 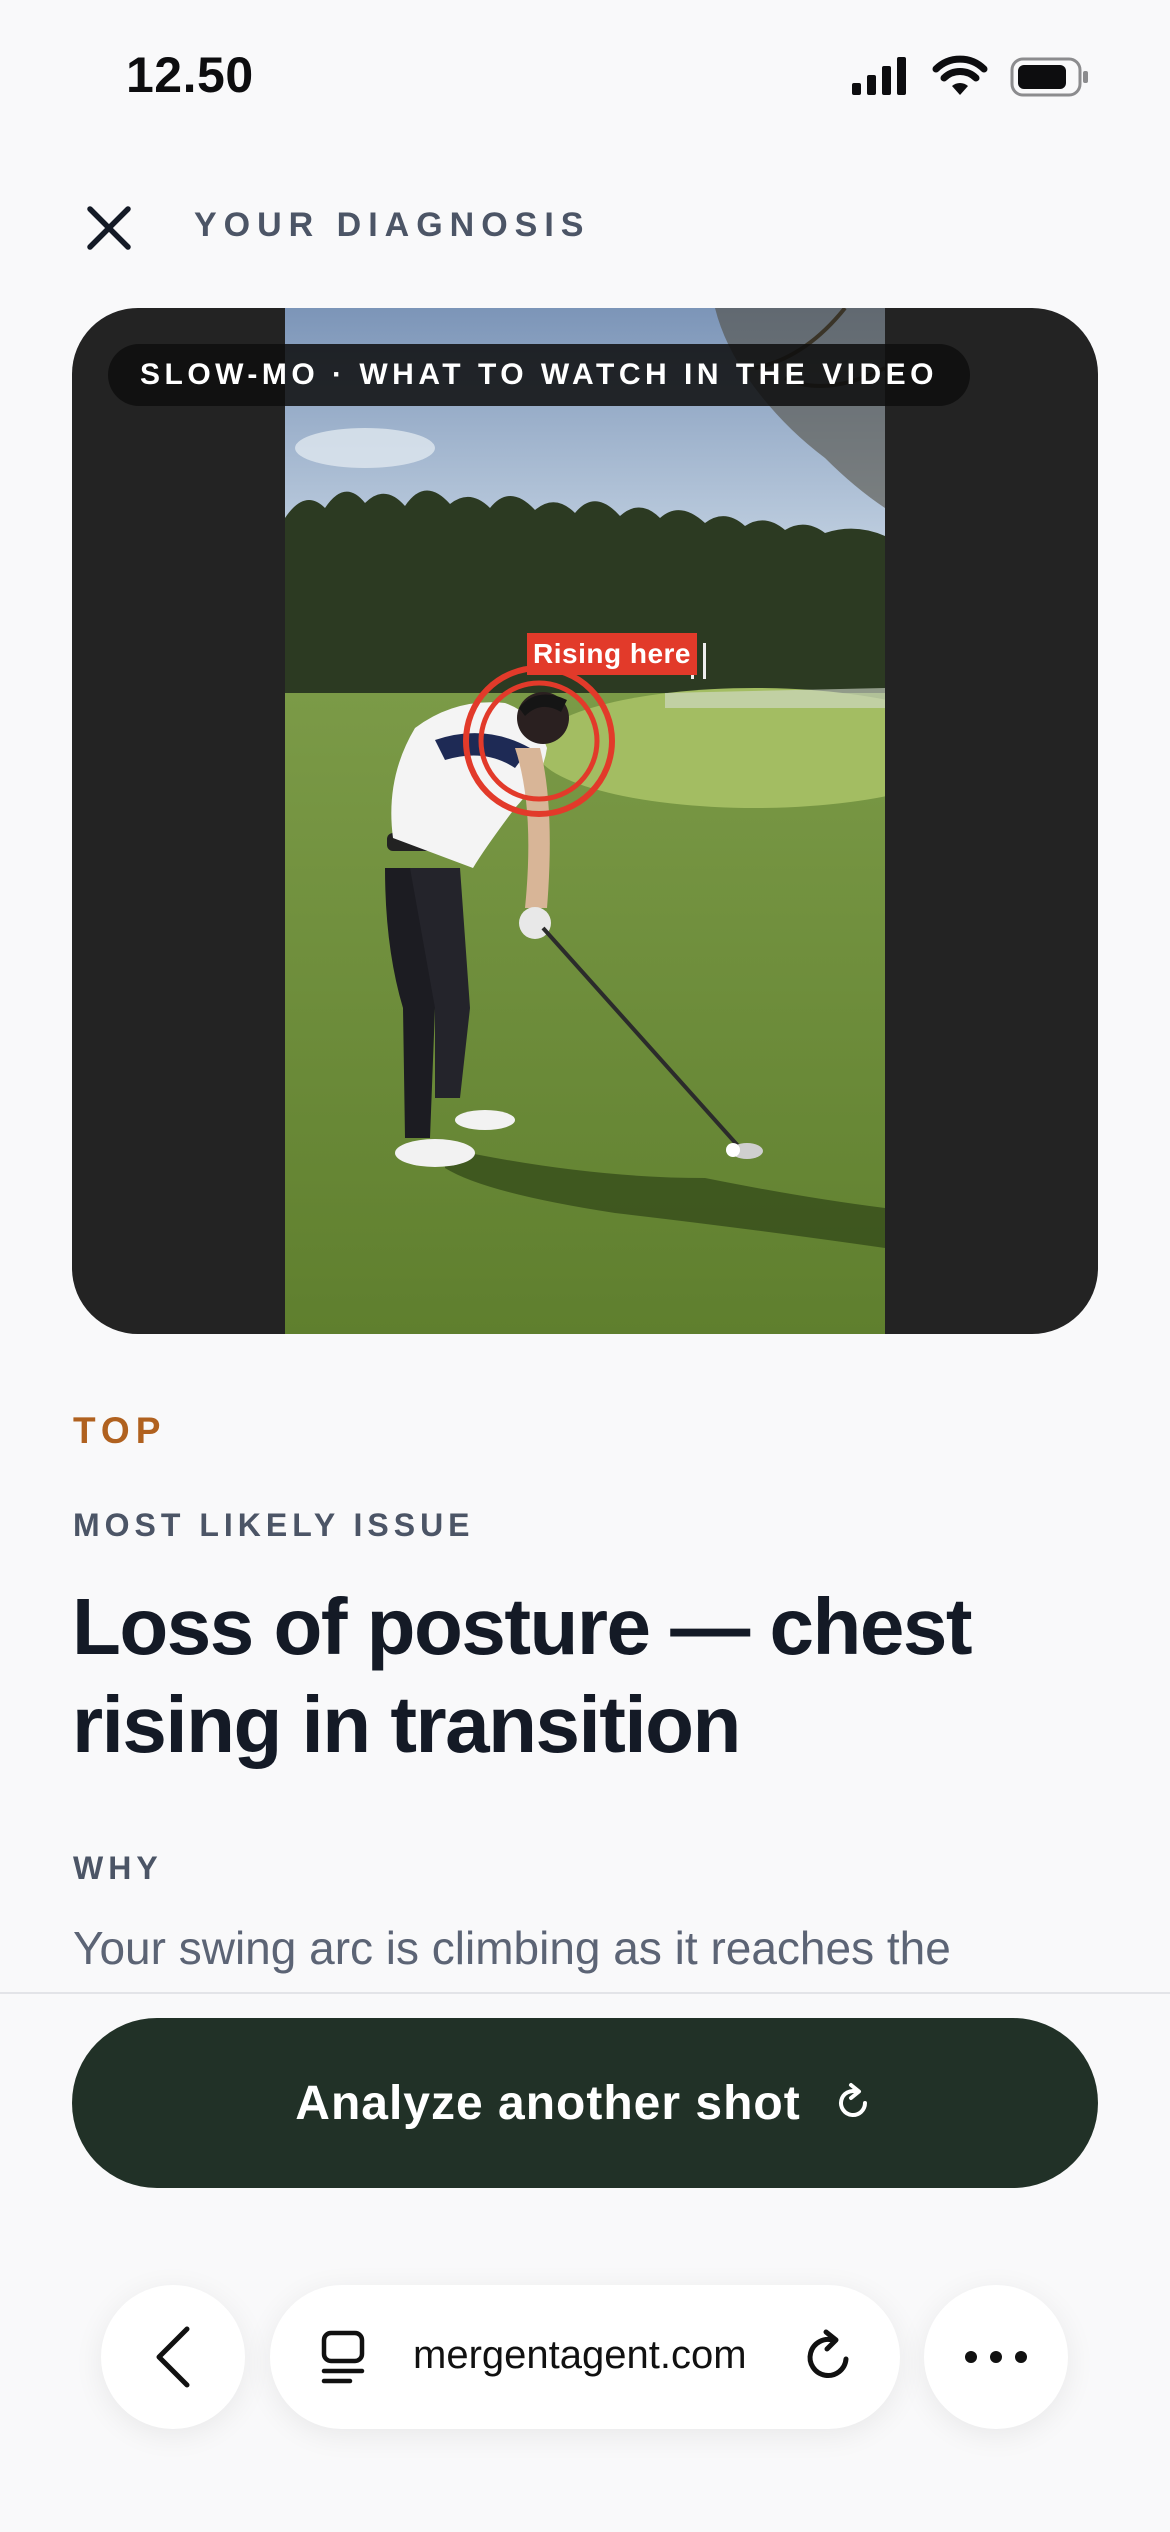 What do you see at coordinates (828, 2357) in the screenshot?
I see `reload-icon` at bounding box center [828, 2357].